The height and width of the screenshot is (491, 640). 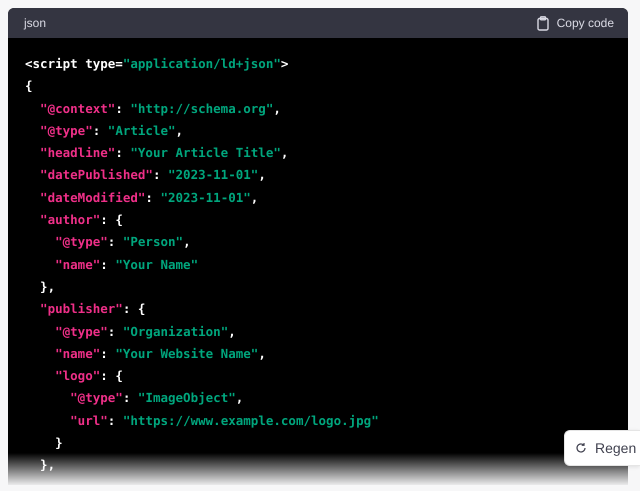 I want to click on code-line: "publisher": {, so click(x=92, y=309).